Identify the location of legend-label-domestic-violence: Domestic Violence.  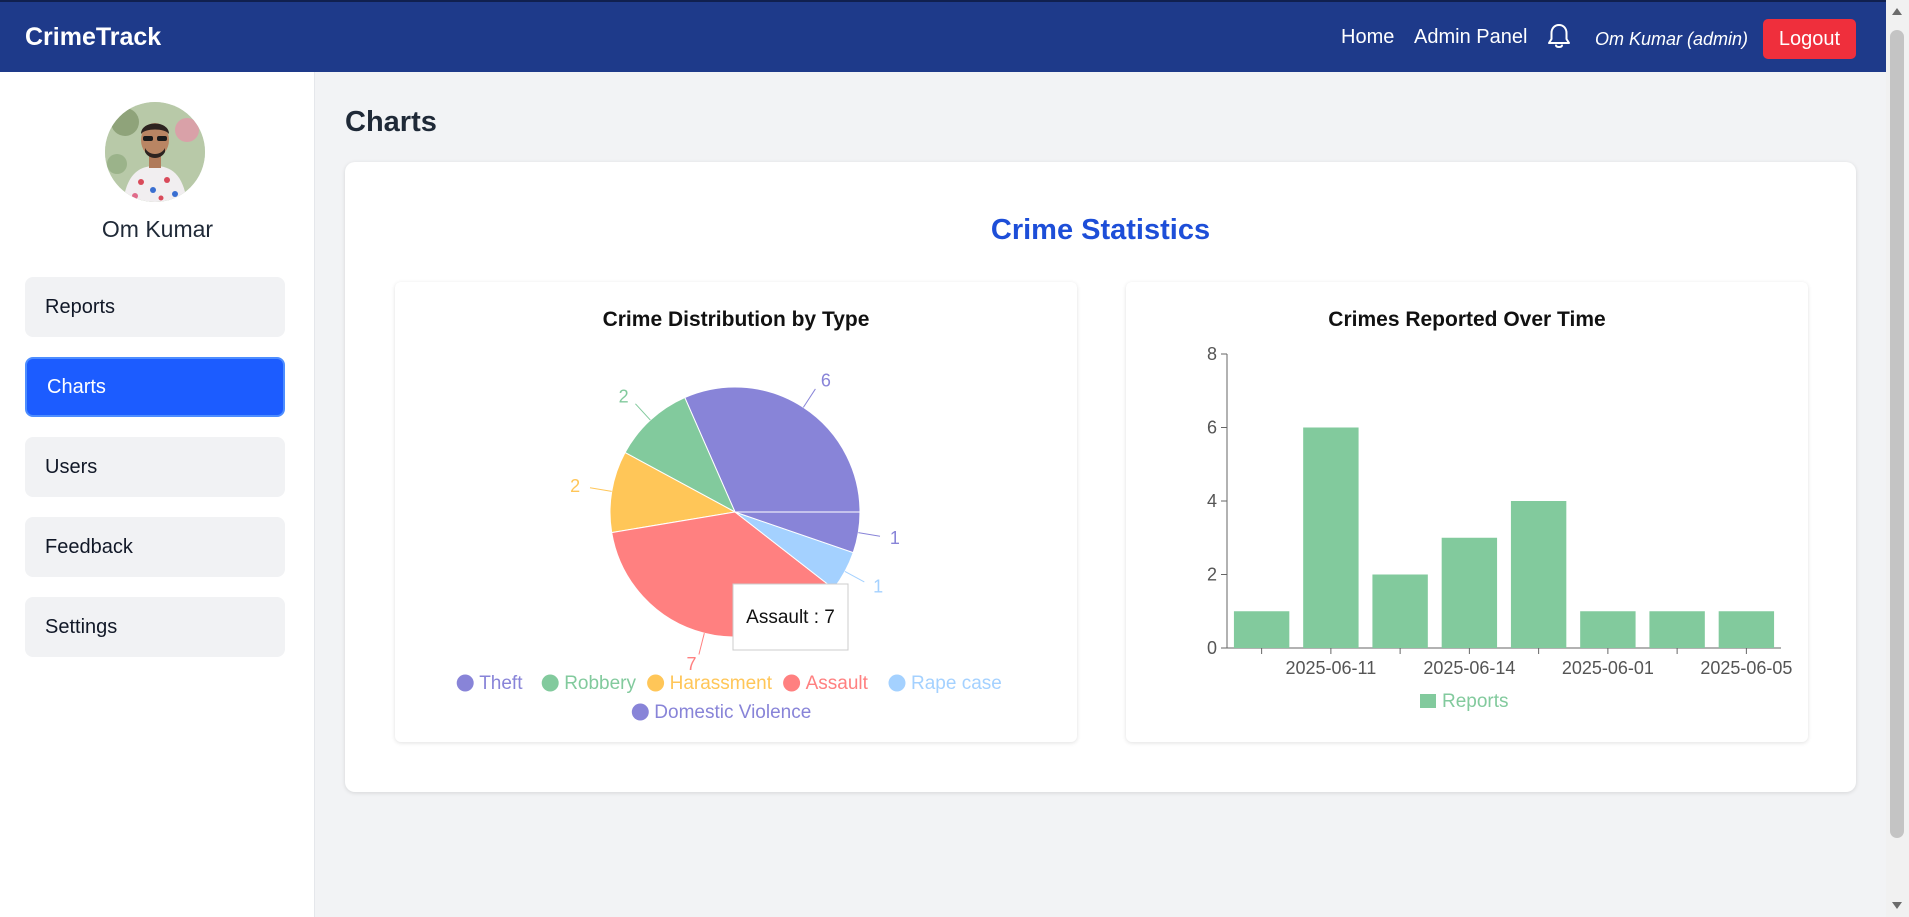
(732, 712).